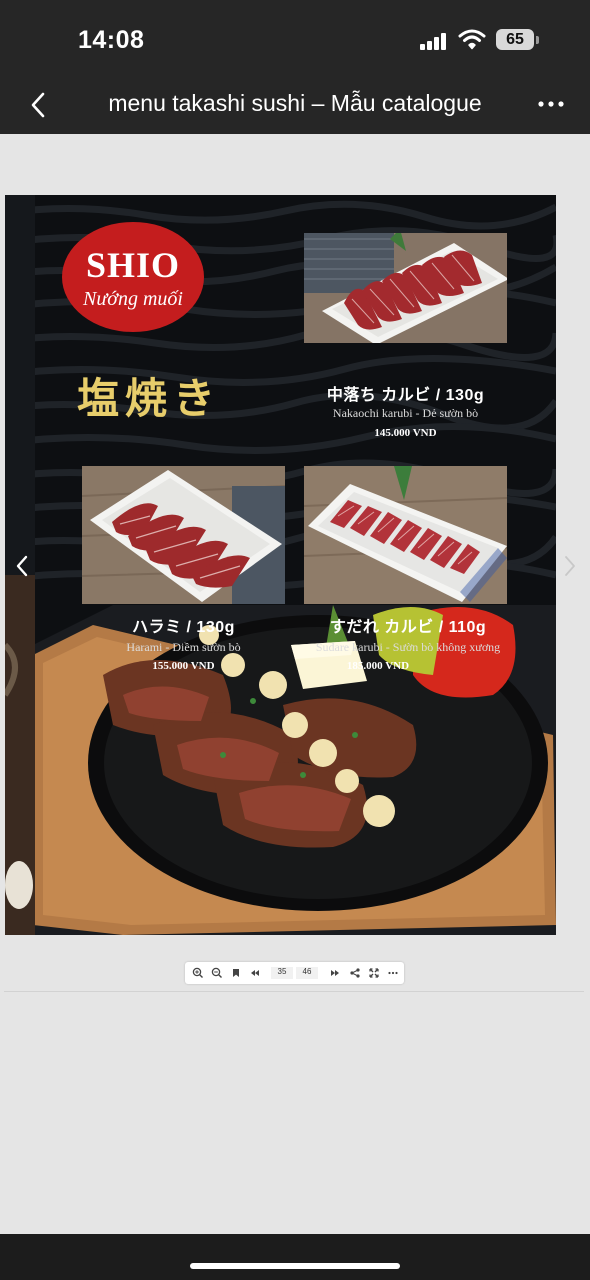  Describe the element at coordinates (393, 973) in the screenshot. I see `more-tools-icon` at that location.